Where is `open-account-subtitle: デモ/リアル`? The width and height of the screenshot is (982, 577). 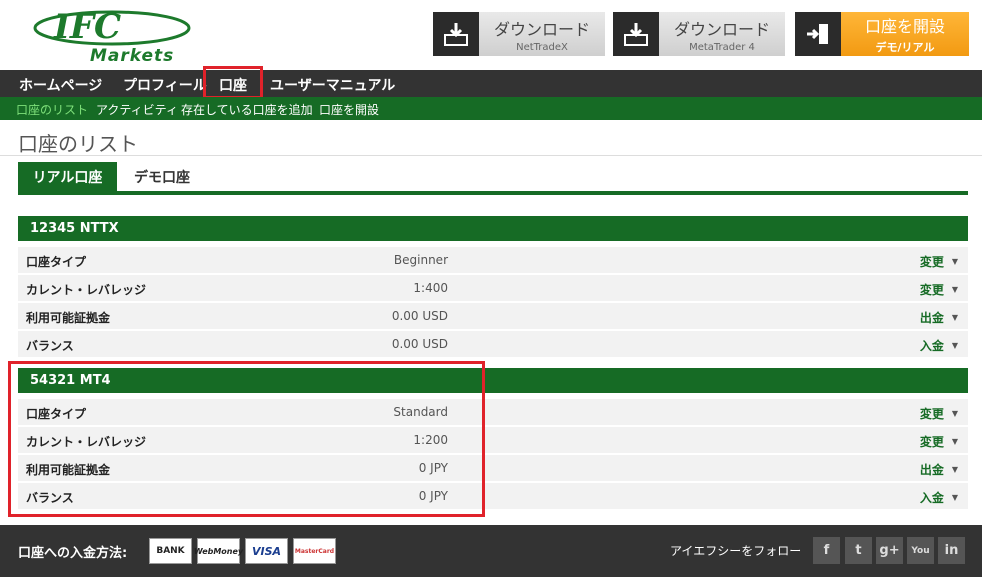 open-account-subtitle: デモ/リアル is located at coordinates (905, 47).